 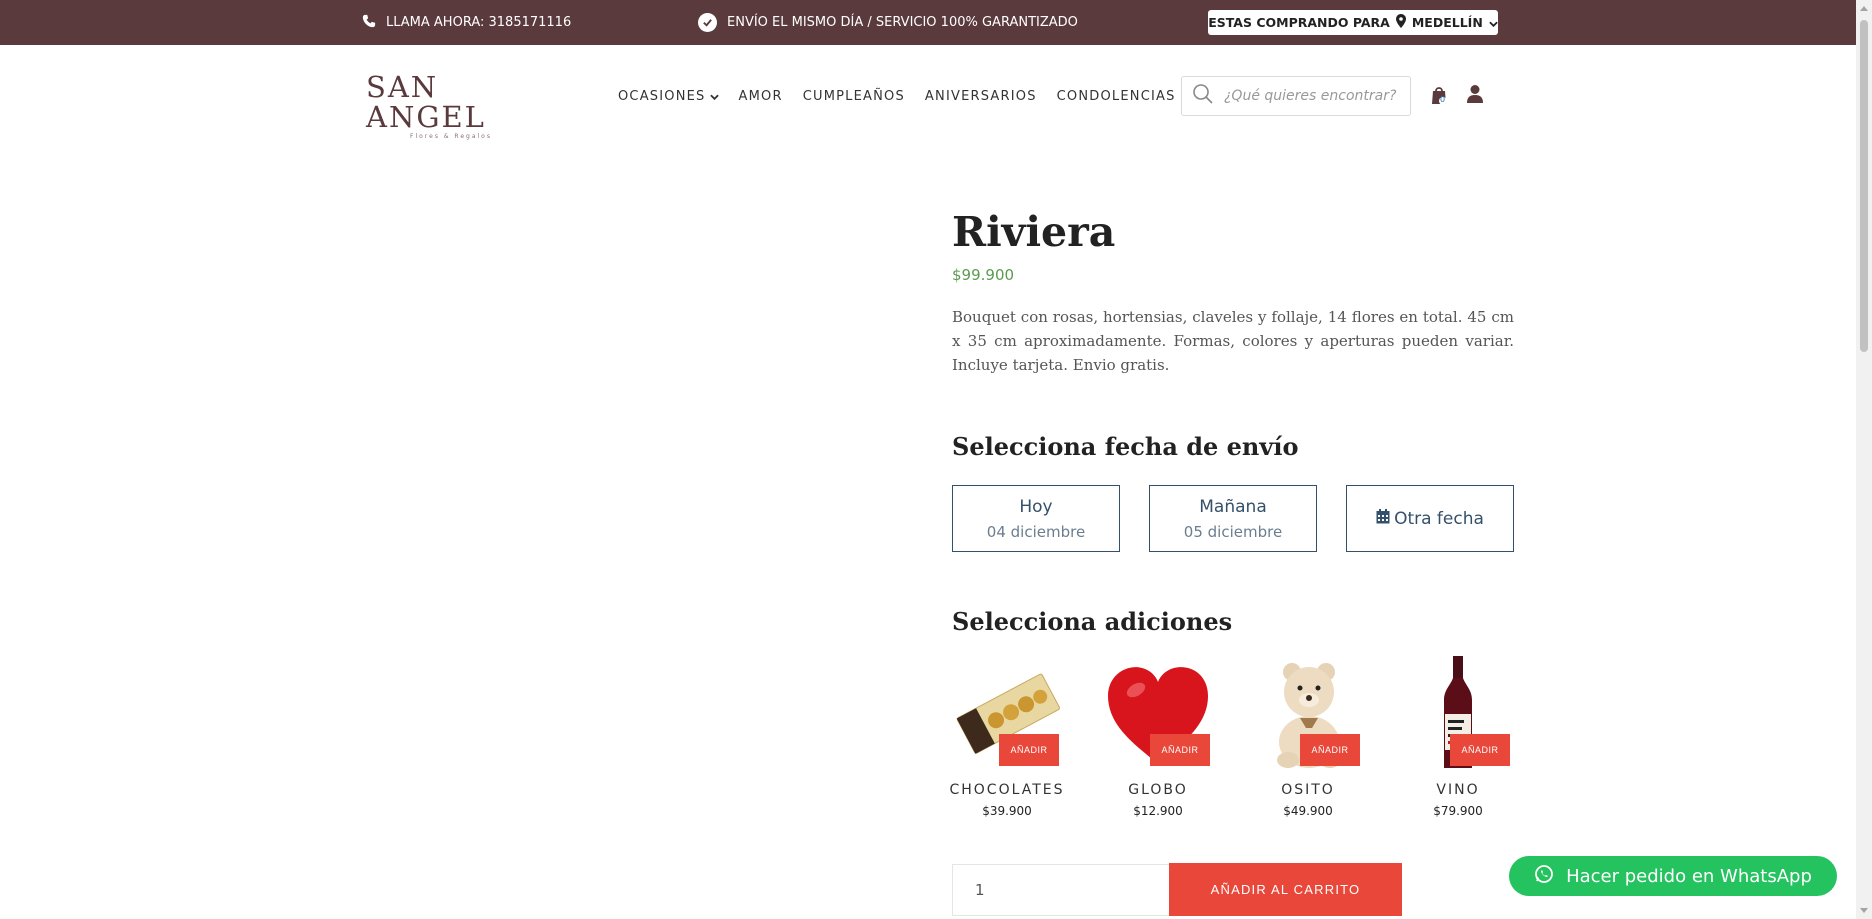 I want to click on date-option-other: Otra fecha, so click(x=1430, y=518).